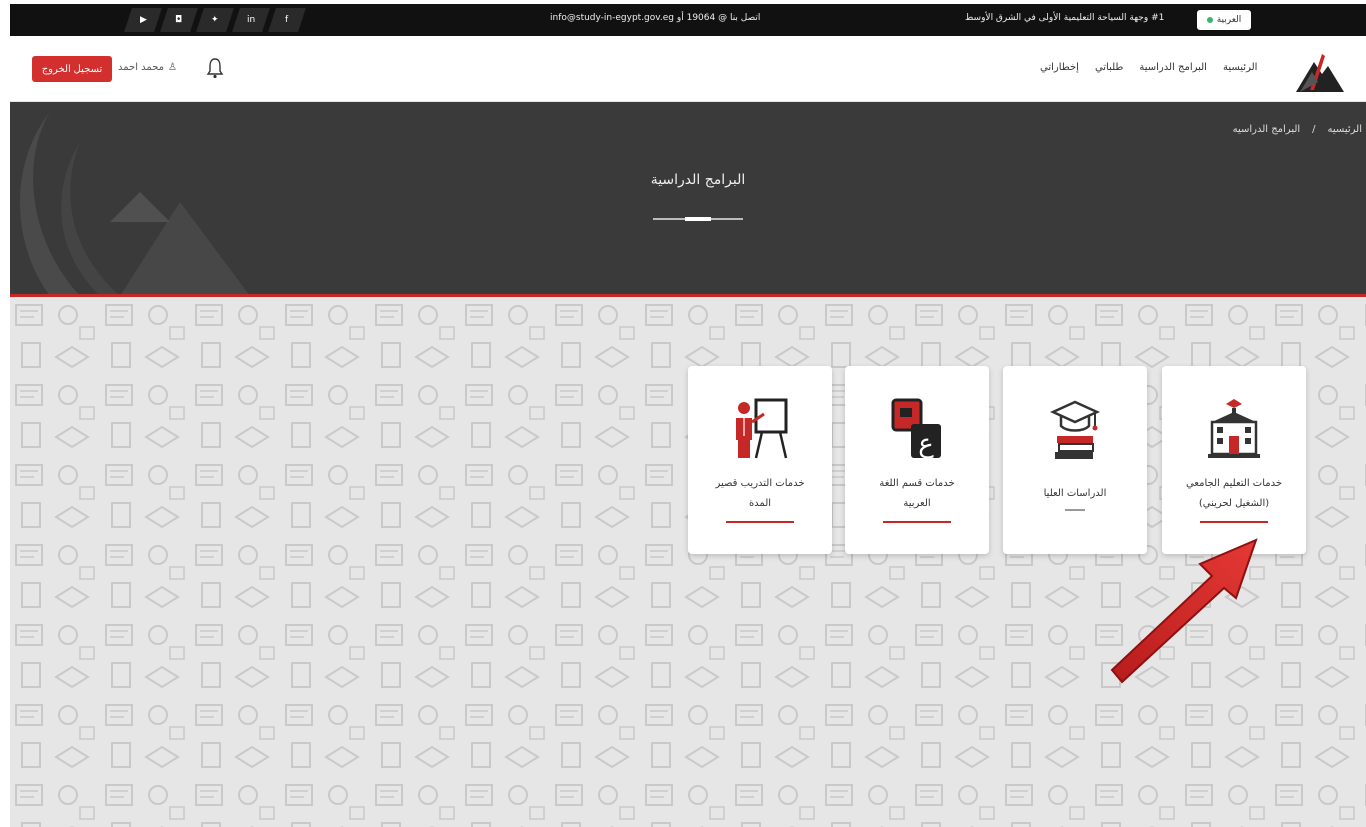  I want to click on arabic-letter-icon: ع, so click(916, 428).